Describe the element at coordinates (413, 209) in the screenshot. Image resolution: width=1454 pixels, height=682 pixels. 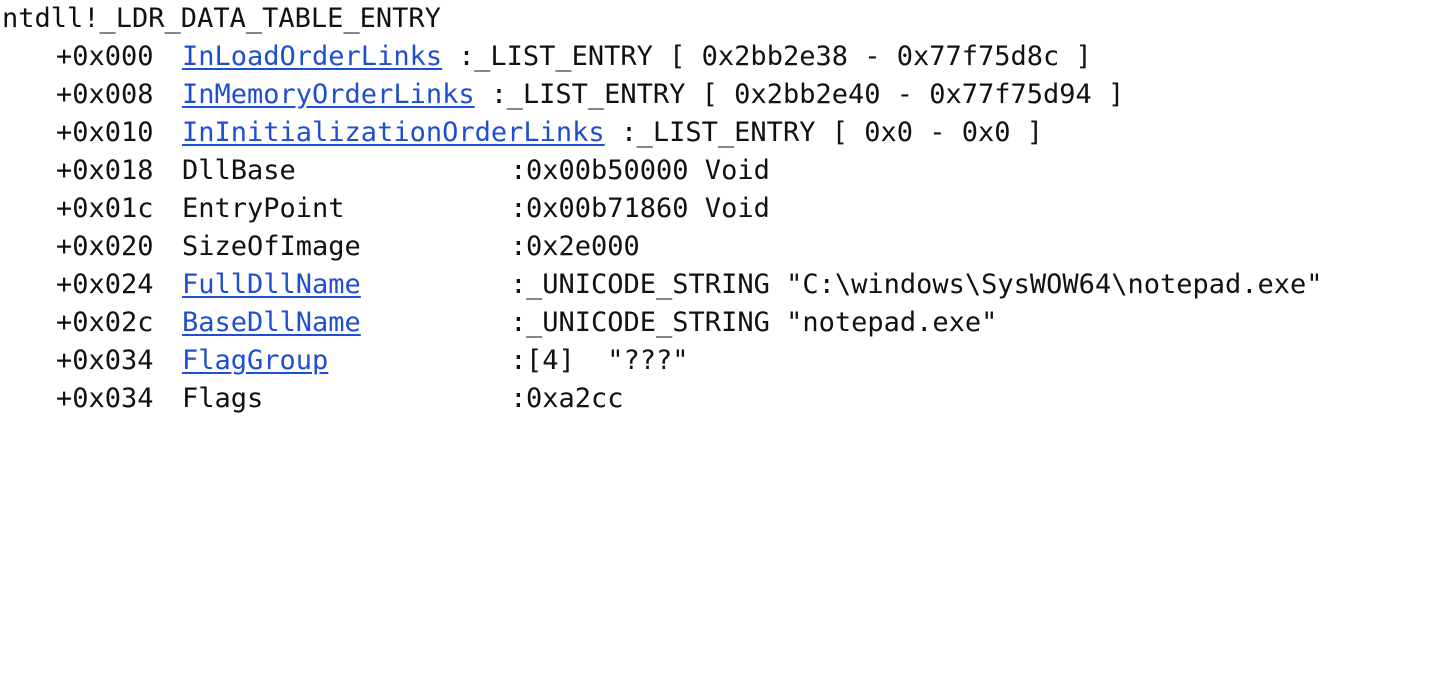
I see `field-row-entrypoint: +0x01c EntryPoint : 0x00b71860 Void` at that location.